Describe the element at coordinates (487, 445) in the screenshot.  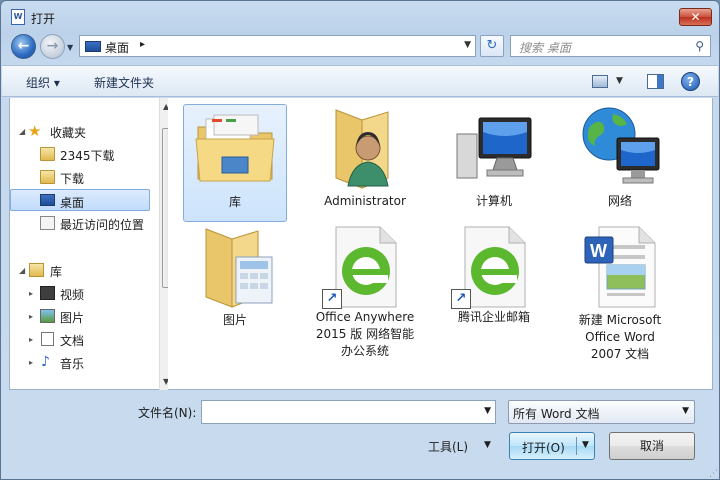
I see `tools-dropdown-icon: ▼` at that location.